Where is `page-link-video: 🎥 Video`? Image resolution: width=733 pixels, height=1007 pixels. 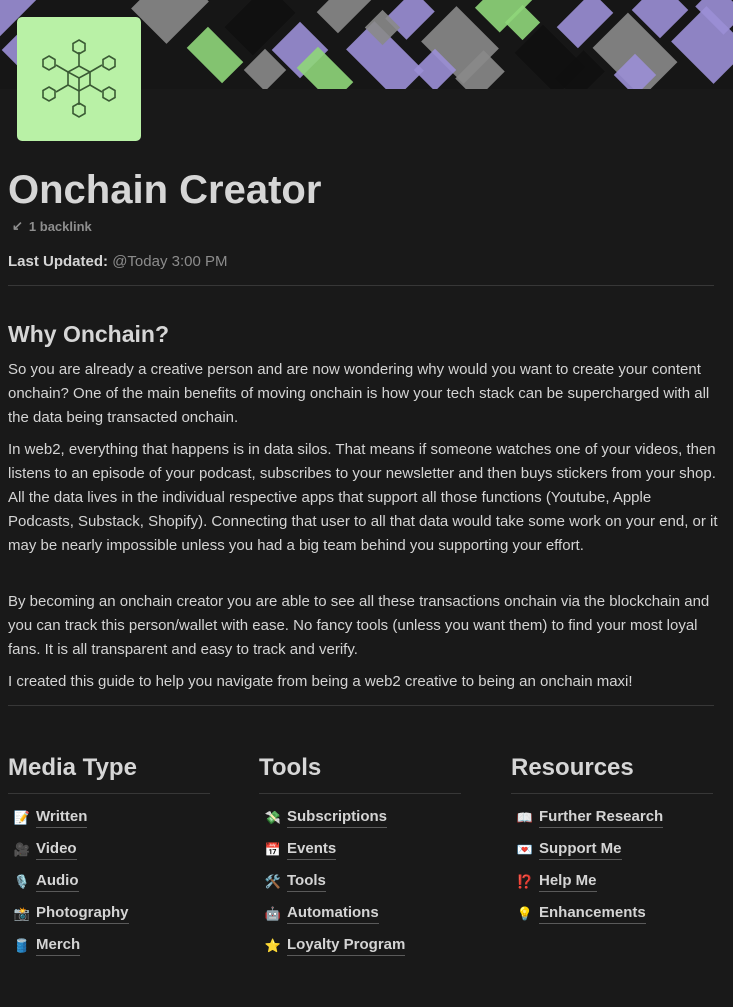 page-link-video: 🎥 Video is located at coordinates (109, 850).